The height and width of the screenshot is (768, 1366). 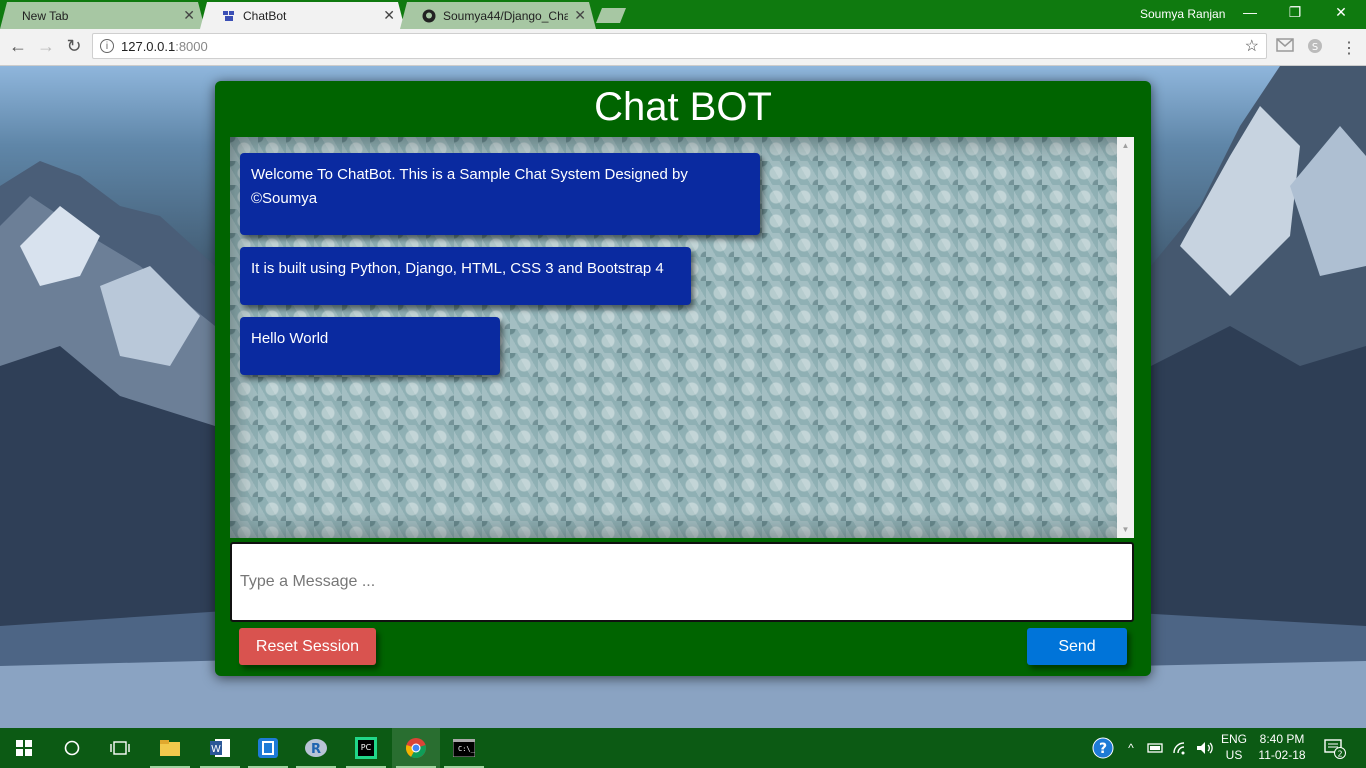 What do you see at coordinates (1155, 748) in the screenshot?
I see `battery-icon` at bounding box center [1155, 748].